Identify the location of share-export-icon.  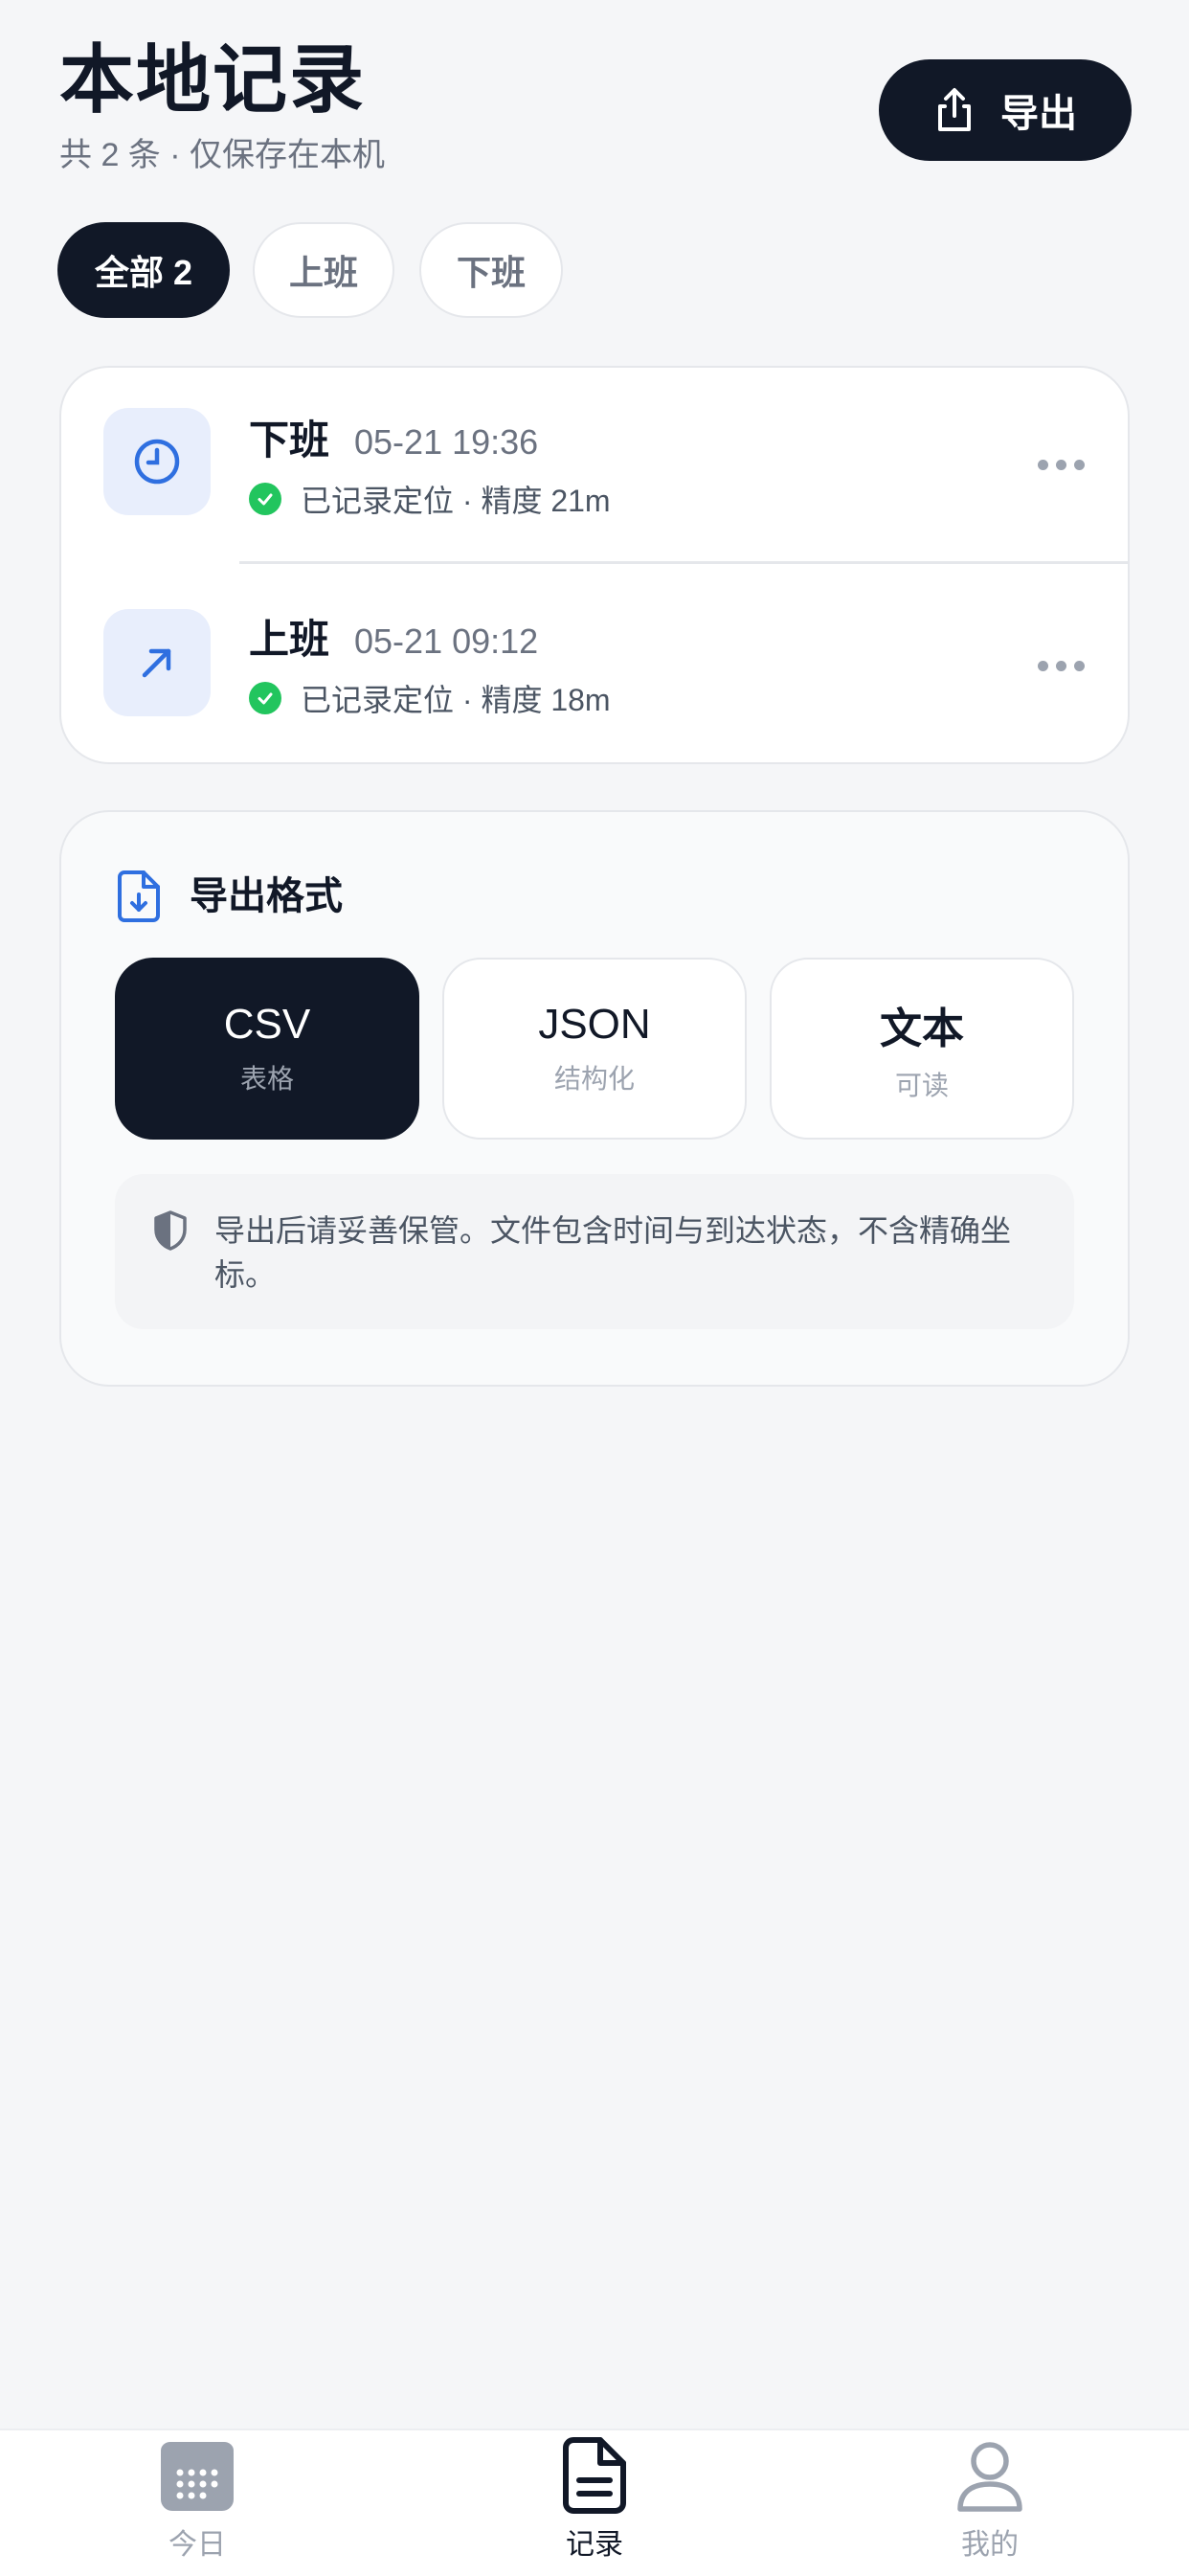
(954, 110).